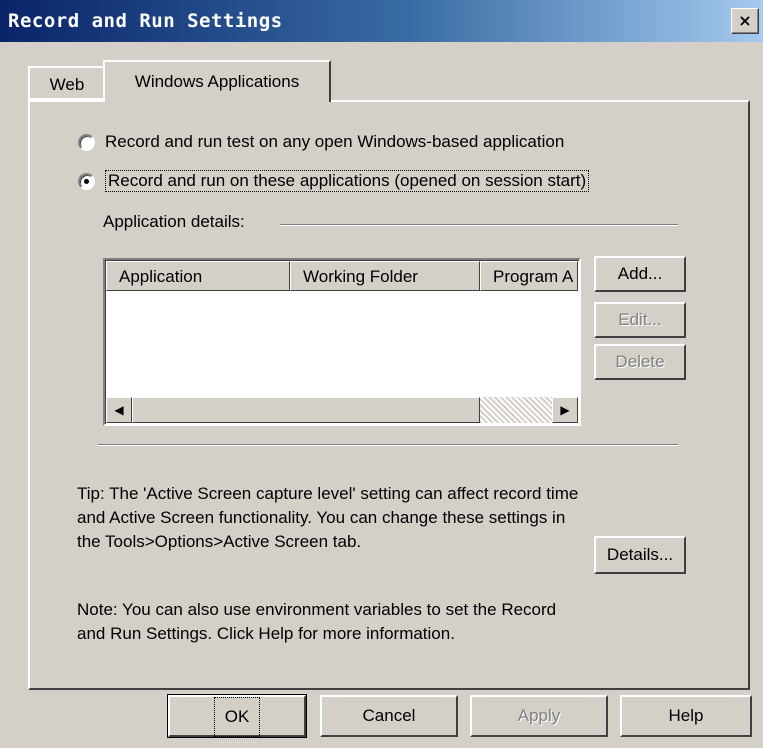 The image size is (763, 748). Describe the element at coordinates (342, 342) in the screenshot. I see `application-list: Application Working Folder Program A ◀ ▶` at that location.